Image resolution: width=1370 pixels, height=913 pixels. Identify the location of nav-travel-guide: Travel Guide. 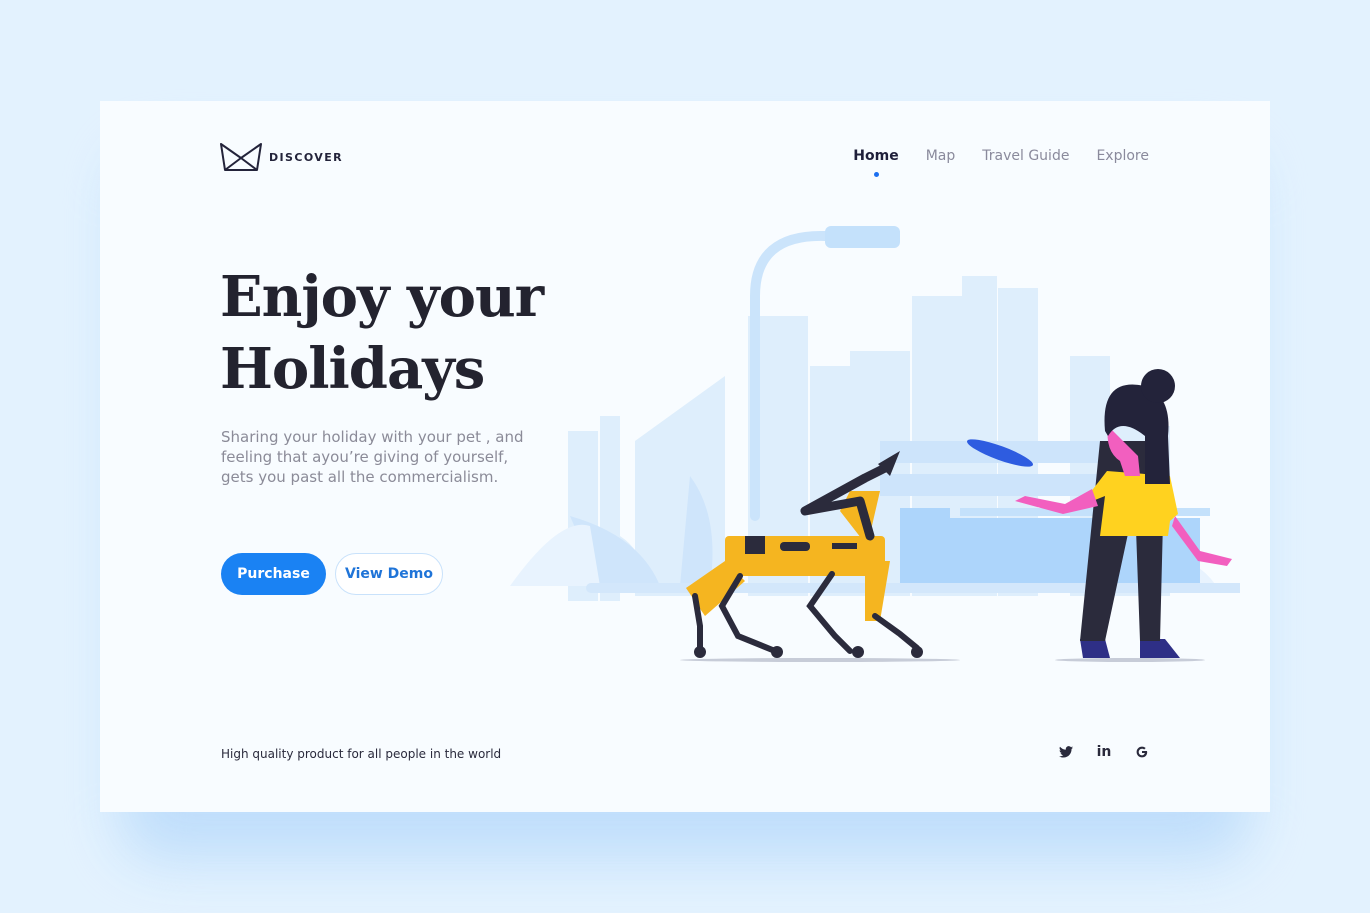
(1025, 156).